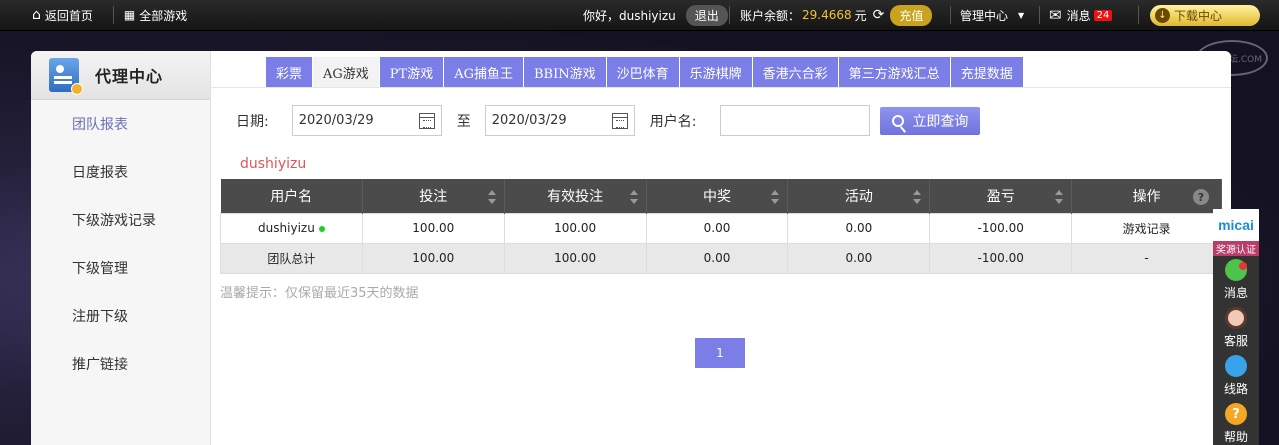 The width and height of the screenshot is (1279, 445). Describe the element at coordinates (273, 164) in the screenshot. I see `current-user-label: dushiyizu` at that location.